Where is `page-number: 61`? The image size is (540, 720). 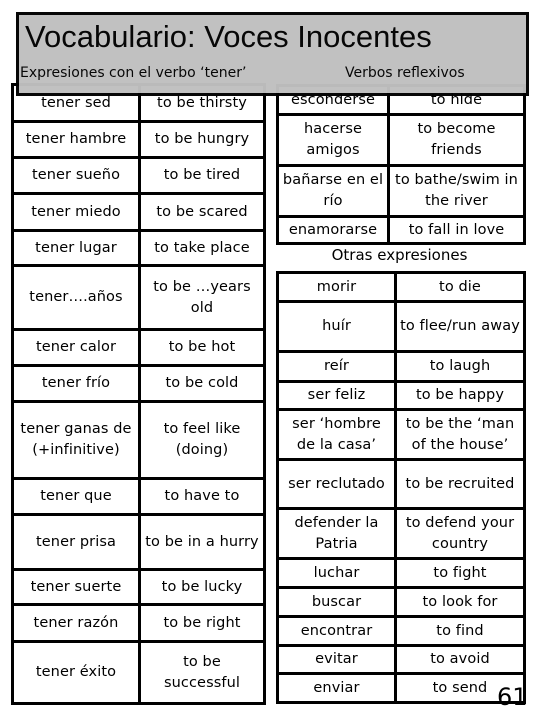
page-number: 61 is located at coordinates (512, 697).